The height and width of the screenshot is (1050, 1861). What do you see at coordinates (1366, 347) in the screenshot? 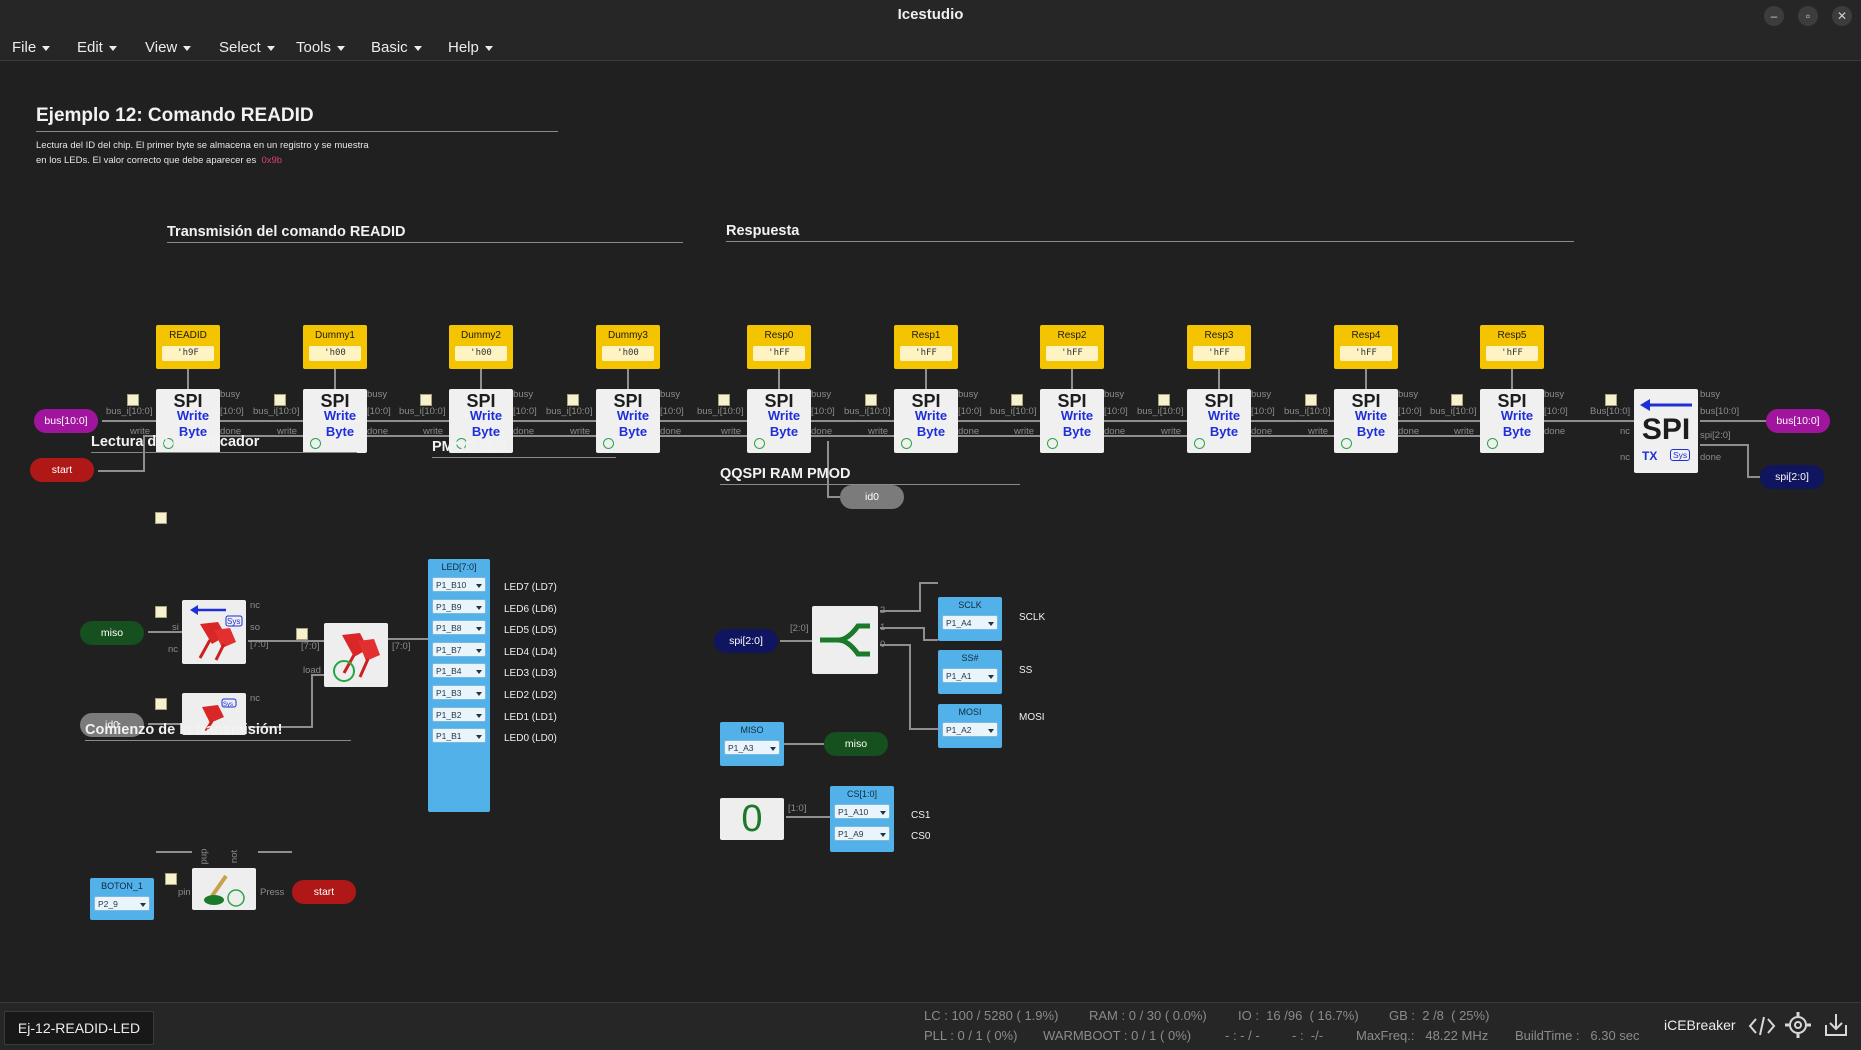
I see `const-block: Resp4'hFF` at bounding box center [1366, 347].